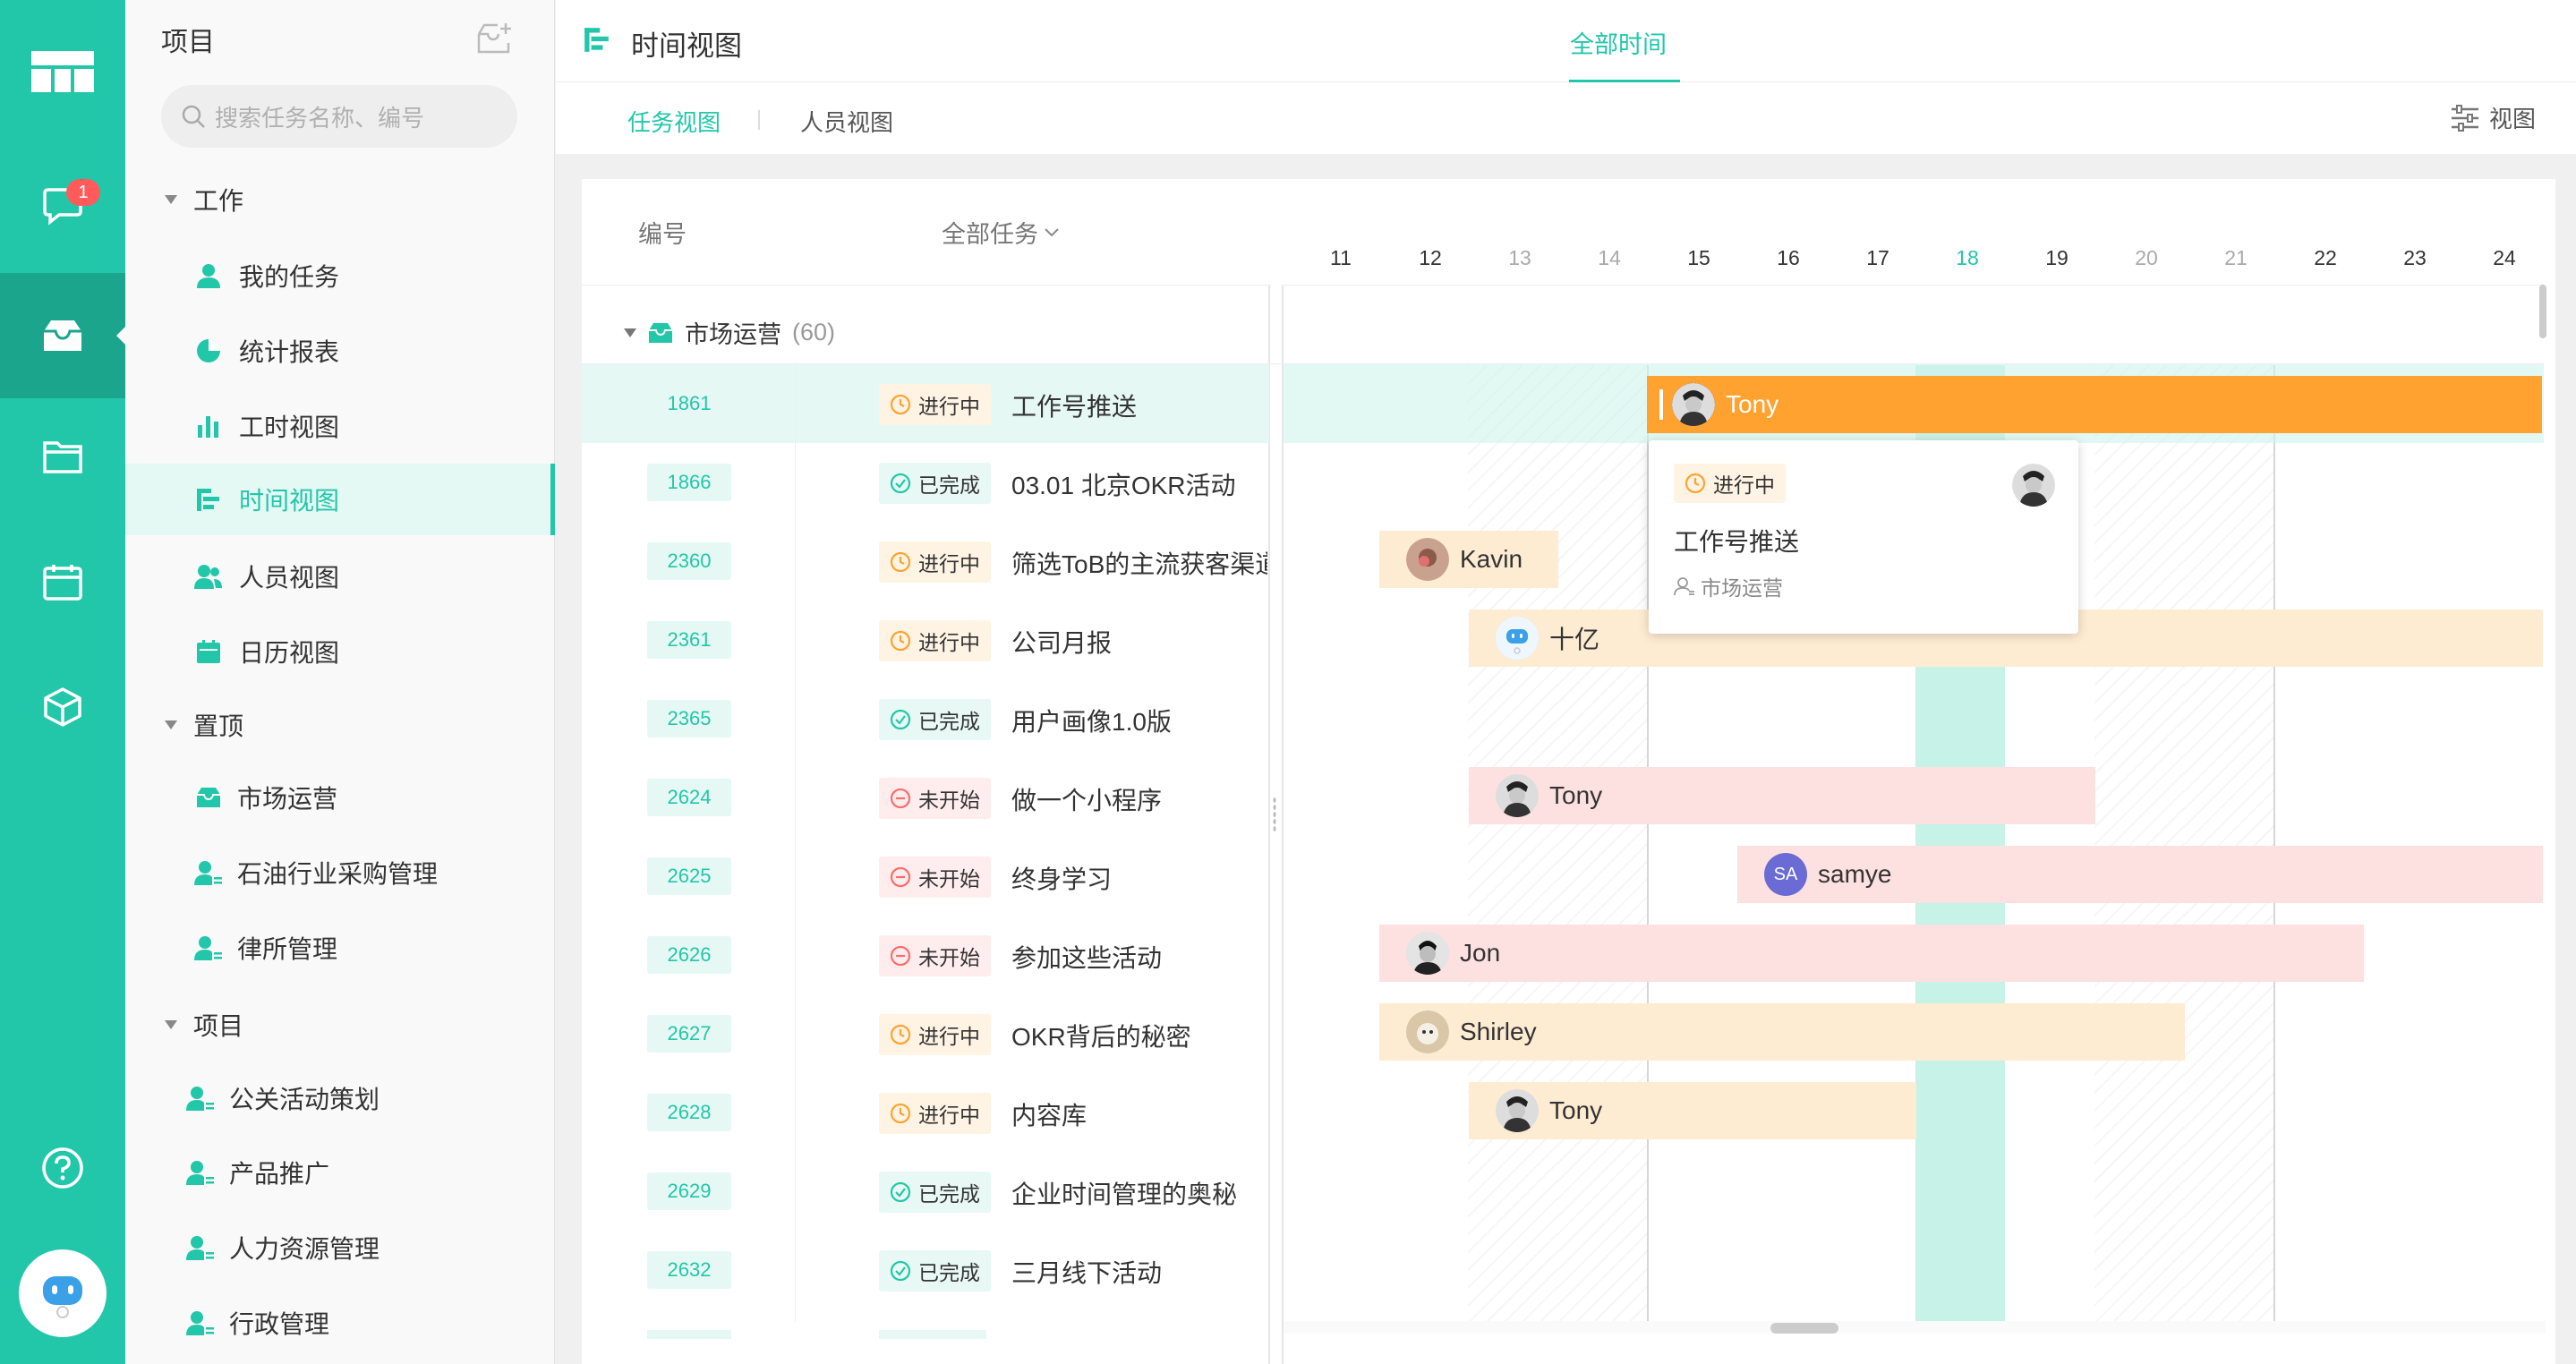 This screenshot has height=1364, width=2576. What do you see at coordinates (759, 120) in the screenshot?
I see `tab-divider` at bounding box center [759, 120].